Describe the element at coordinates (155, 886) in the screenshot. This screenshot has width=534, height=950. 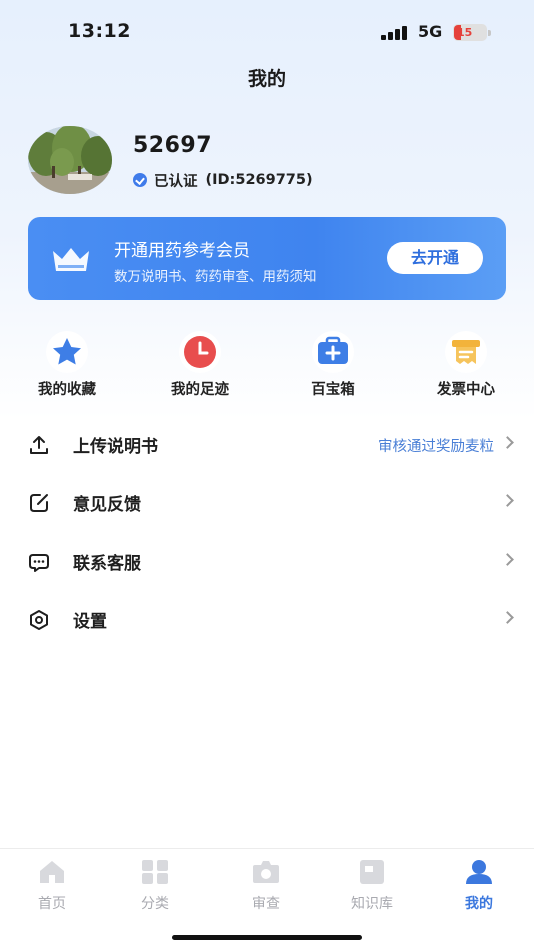
I see `tab-category: 分类` at that location.